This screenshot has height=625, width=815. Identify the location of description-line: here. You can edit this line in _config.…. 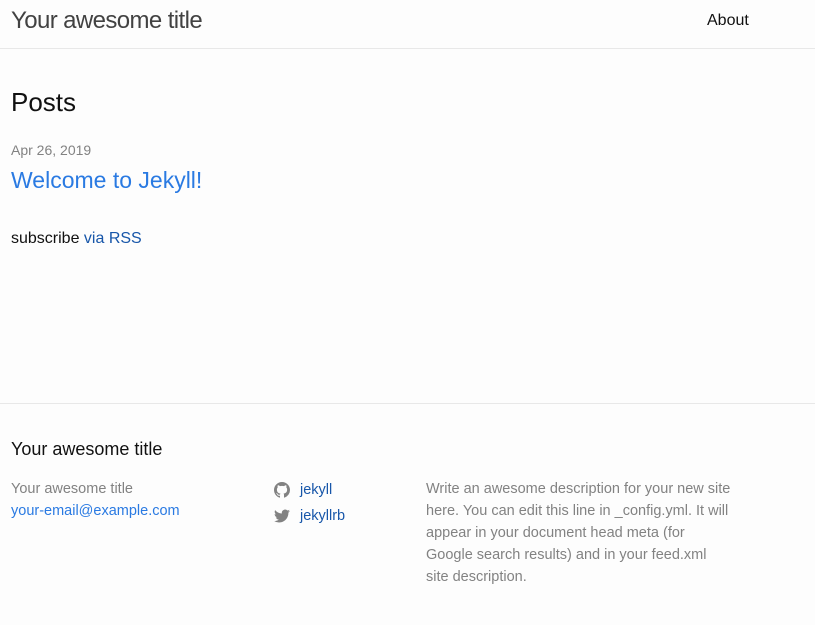
(577, 511).